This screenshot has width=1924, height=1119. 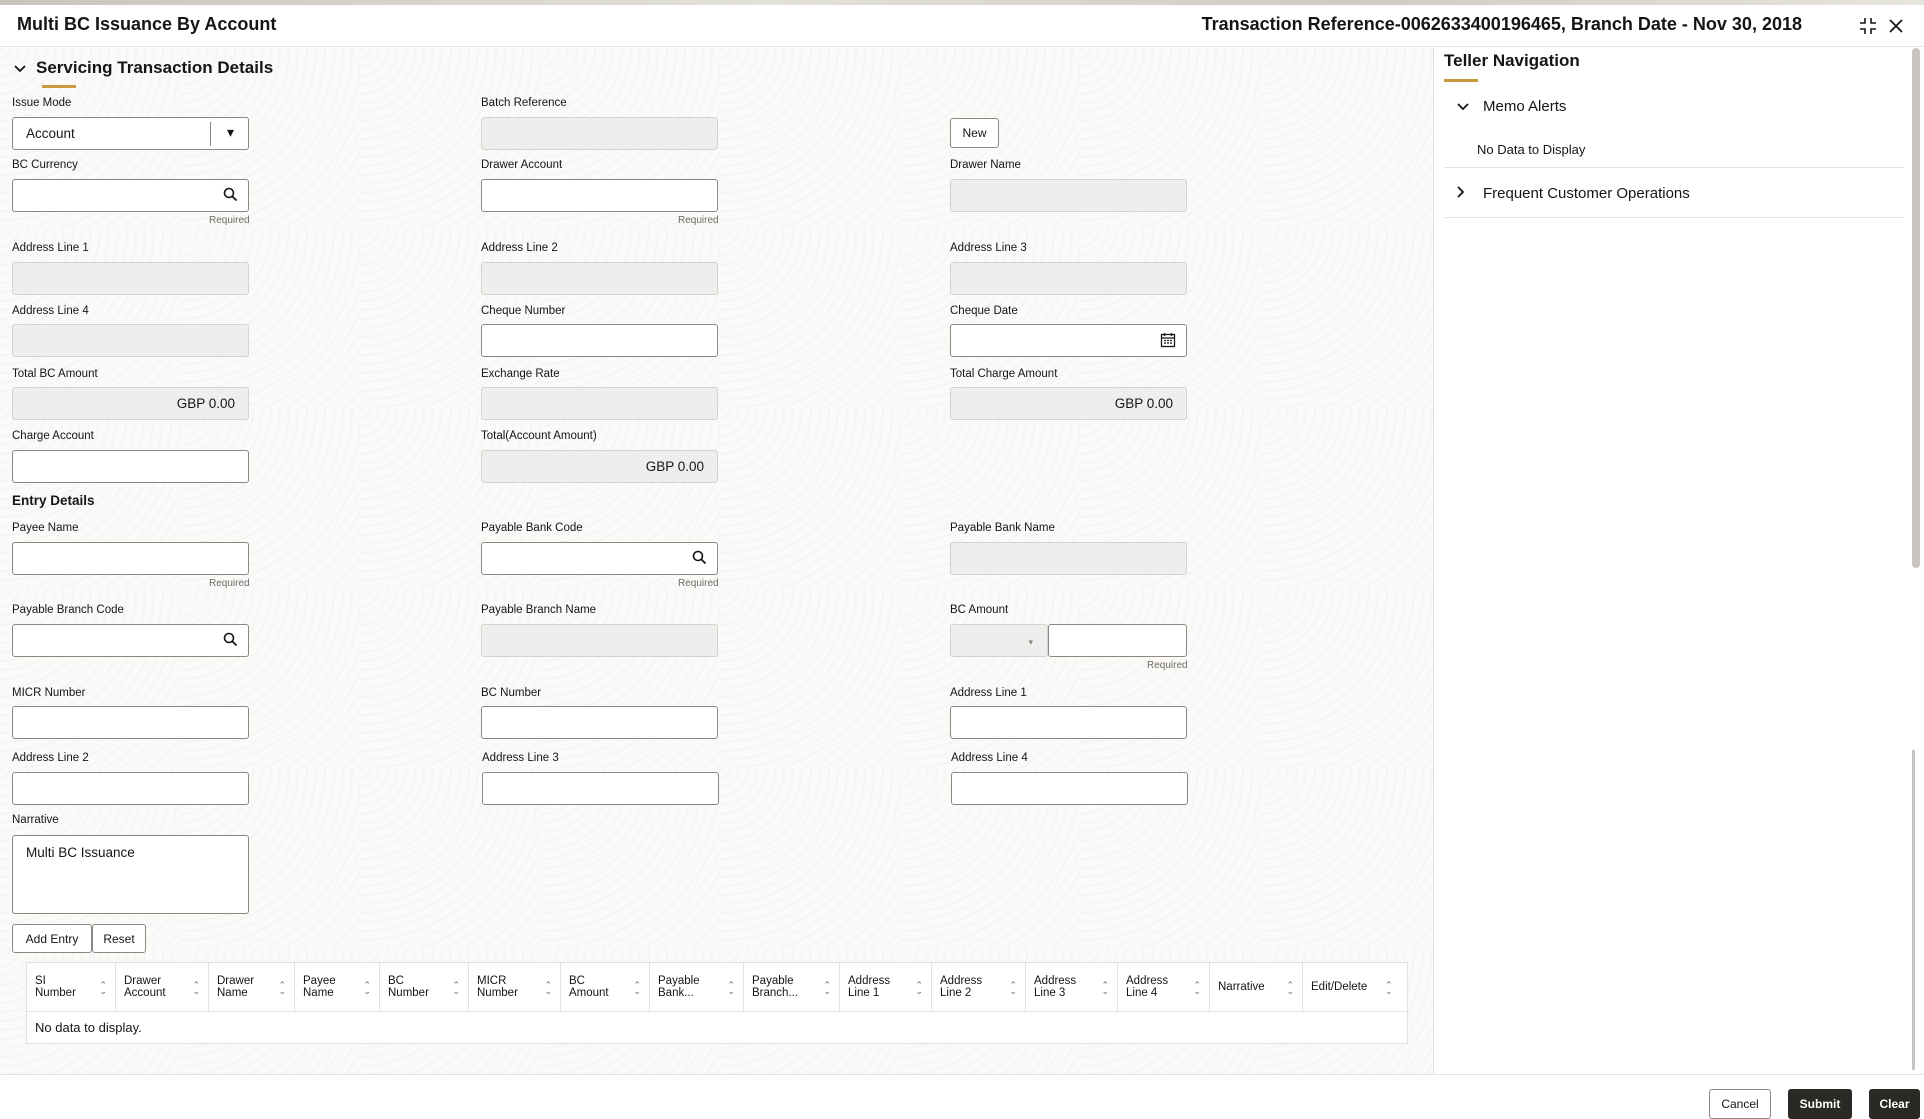 I want to click on add-entry-button: Add Entry, so click(x=52, y=938).